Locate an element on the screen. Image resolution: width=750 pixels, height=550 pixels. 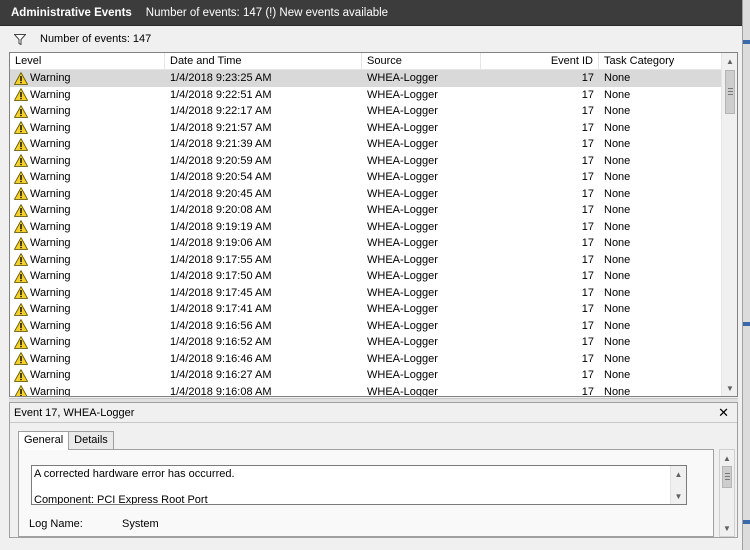
filter-icon is located at coordinates (20, 39).